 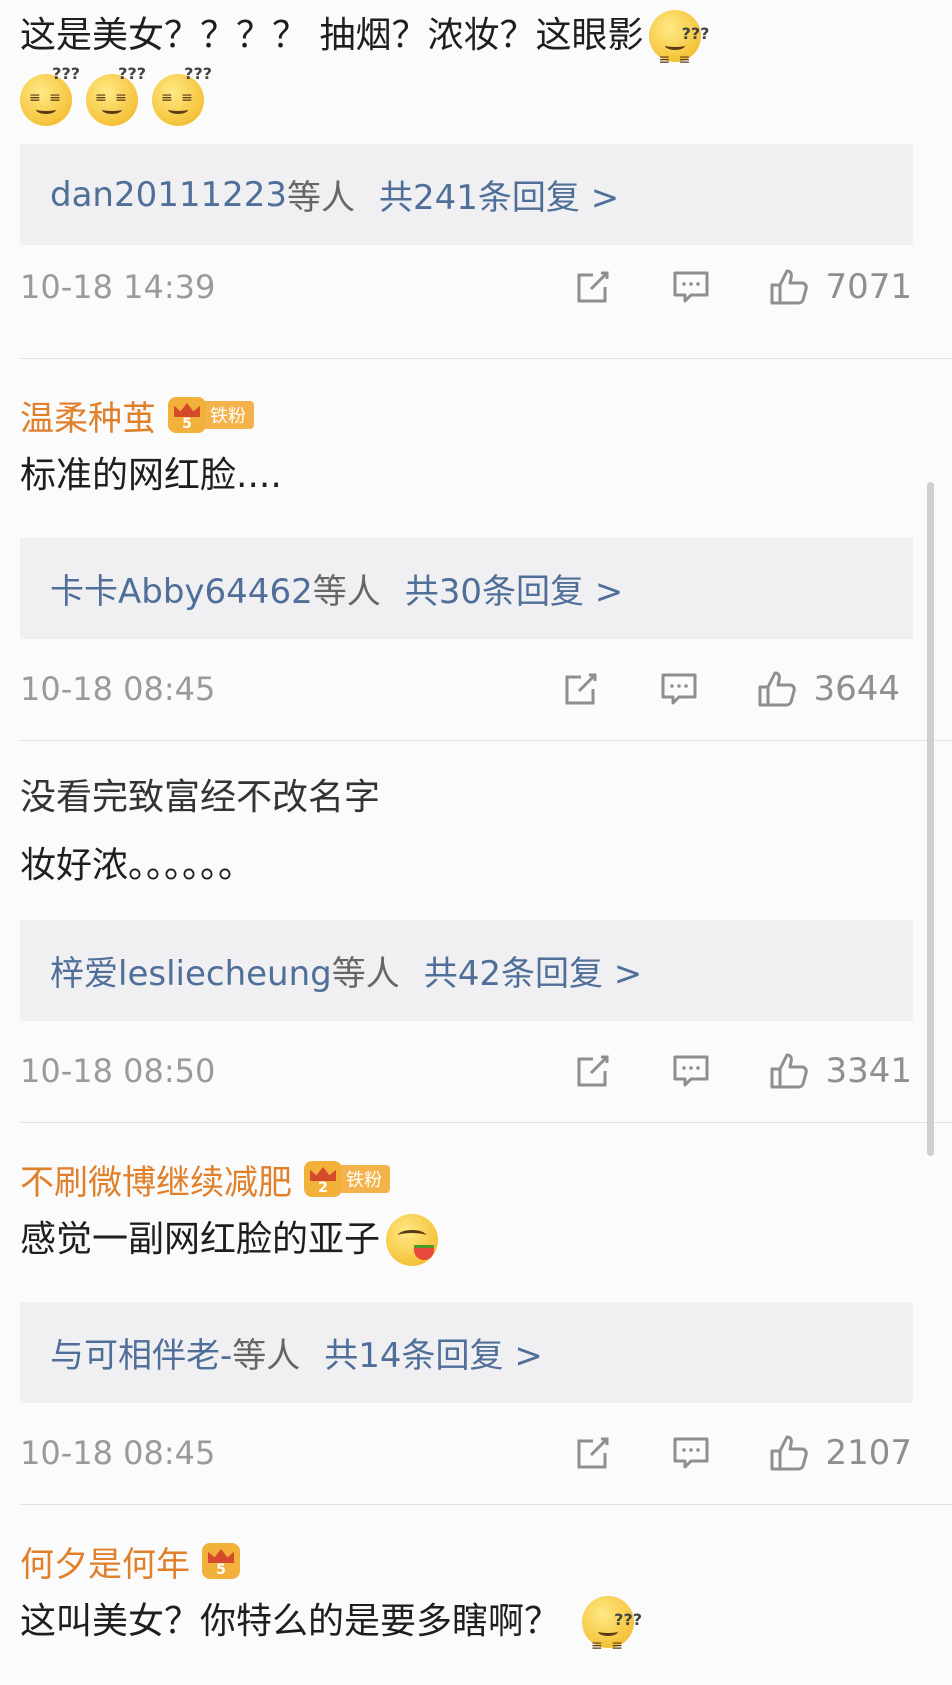 I want to click on comment-text: 没看完致富经不改名字, so click(x=200, y=798).